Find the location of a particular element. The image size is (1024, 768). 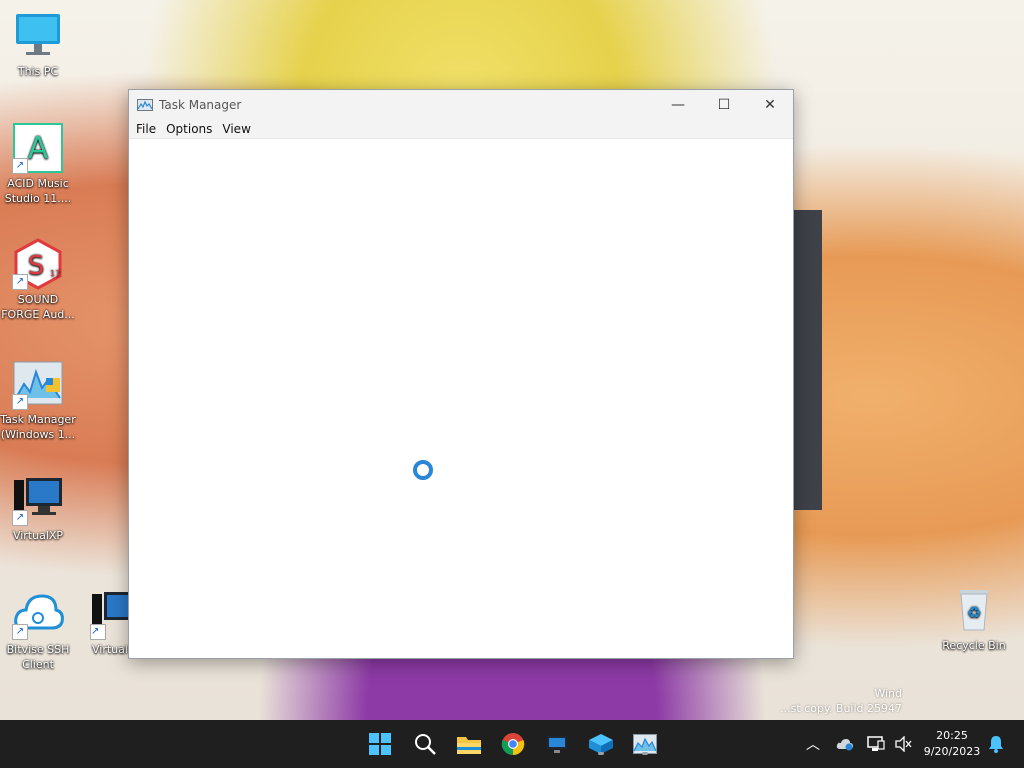

onedrive-tray-button is located at coordinates (845, 744).